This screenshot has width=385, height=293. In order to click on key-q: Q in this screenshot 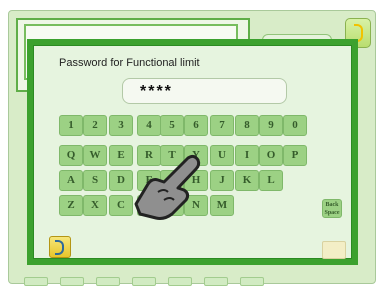, I will do `click(71, 155)`.